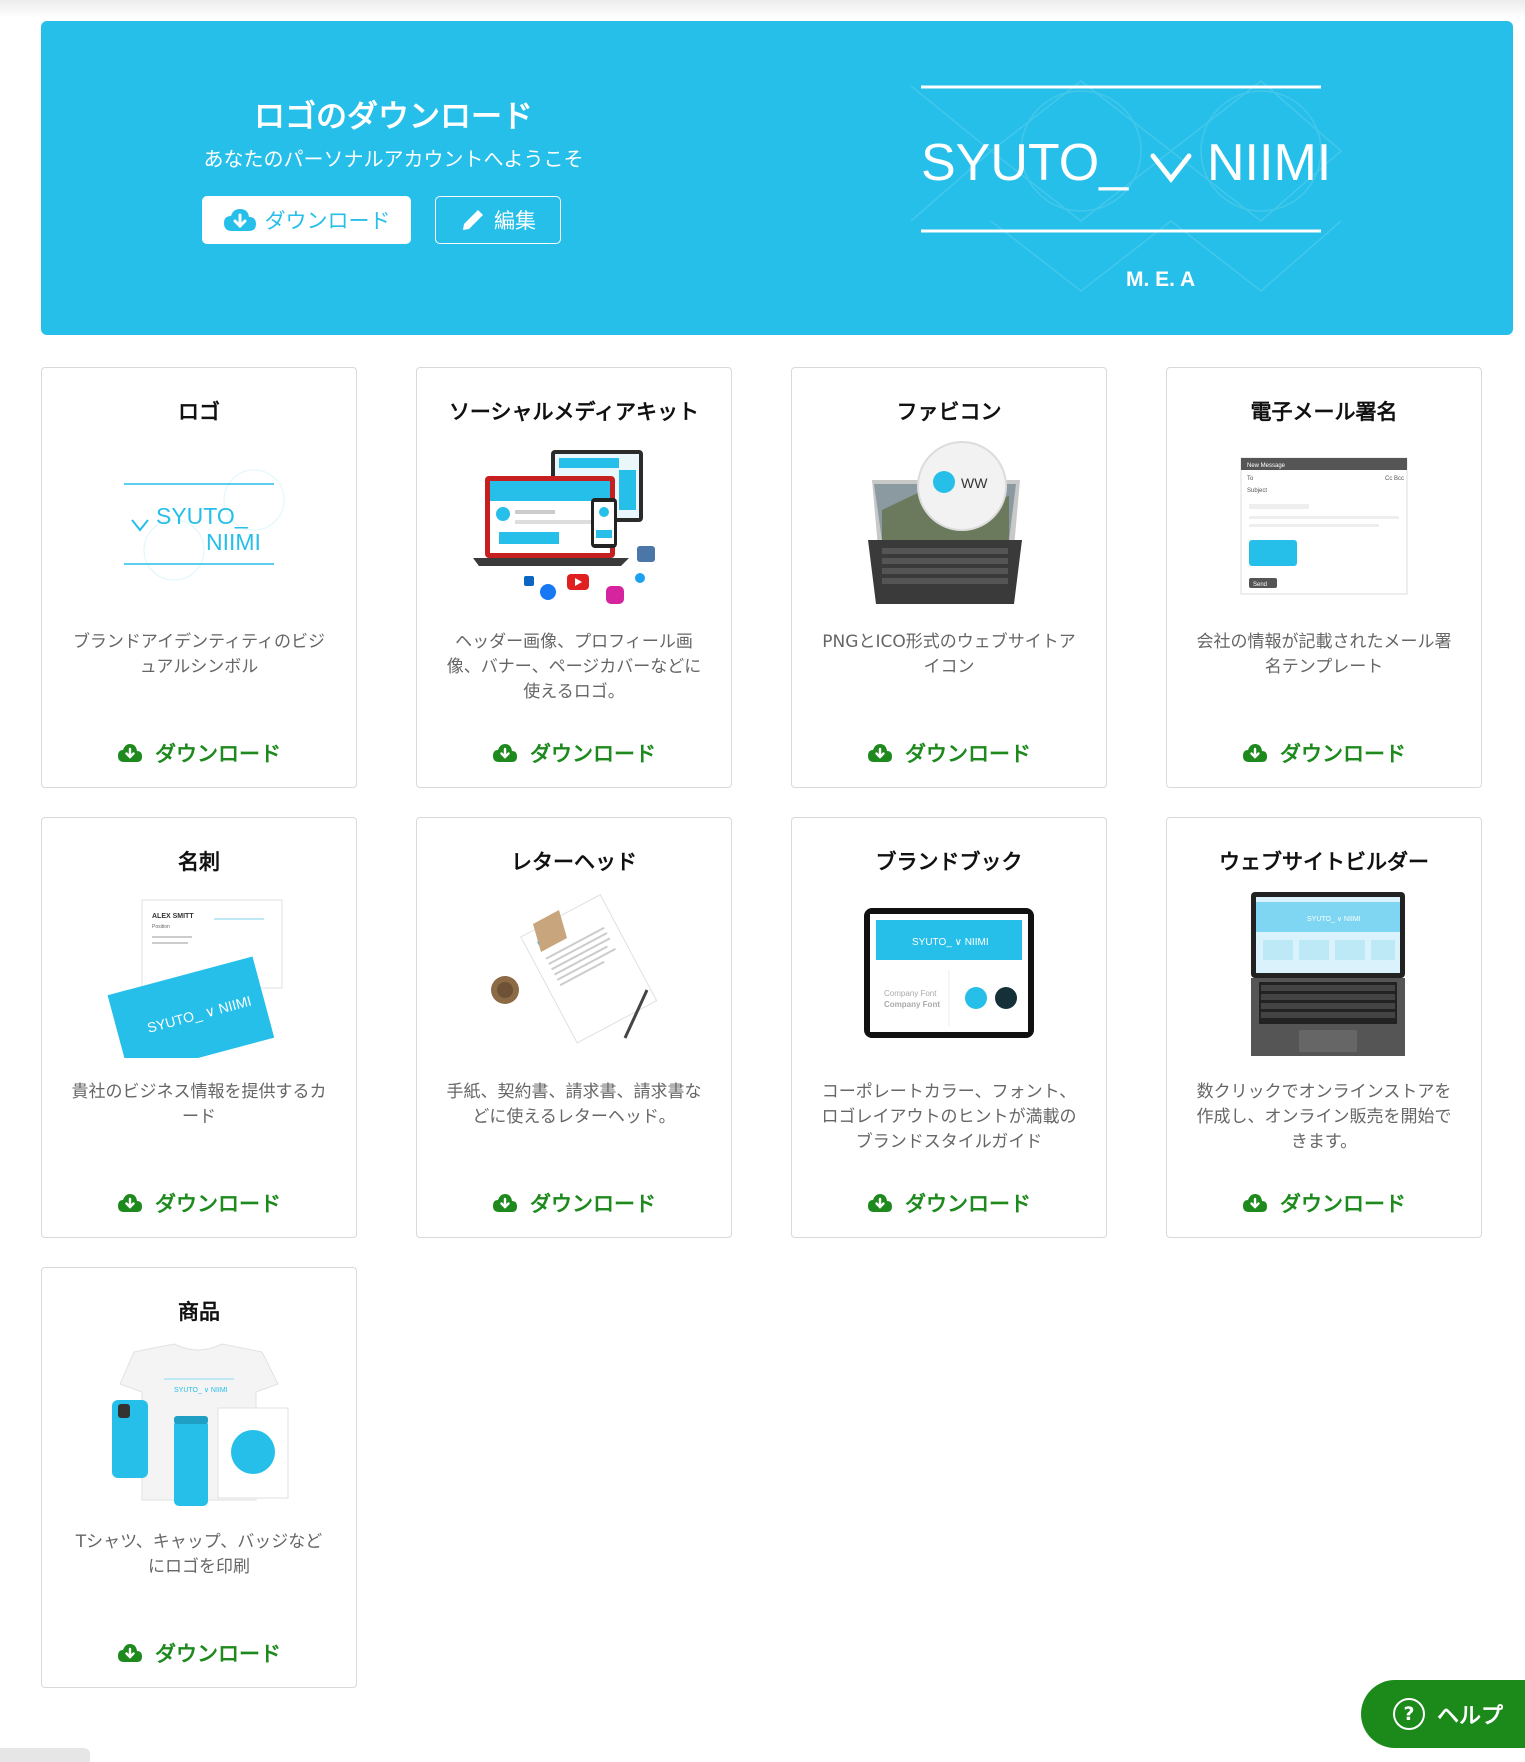 Image resolution: width=1525 pixels, height=1762 pixels. I want to click on hero-text-area: ロゴのダウンロード あなたのパーソナルアカウントへようこそ ダウンロード 編集, so click(393, 178).